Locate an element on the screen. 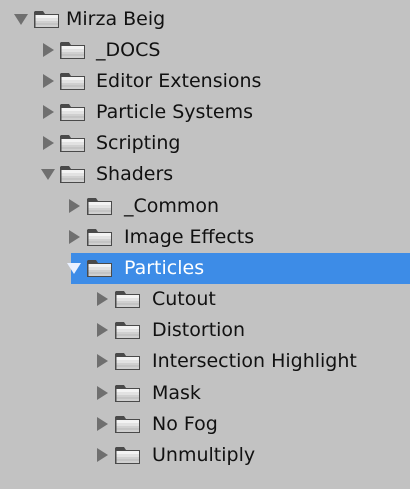  tree-item-particle-systems: Particle Systems is located at coordinates (205, 112).